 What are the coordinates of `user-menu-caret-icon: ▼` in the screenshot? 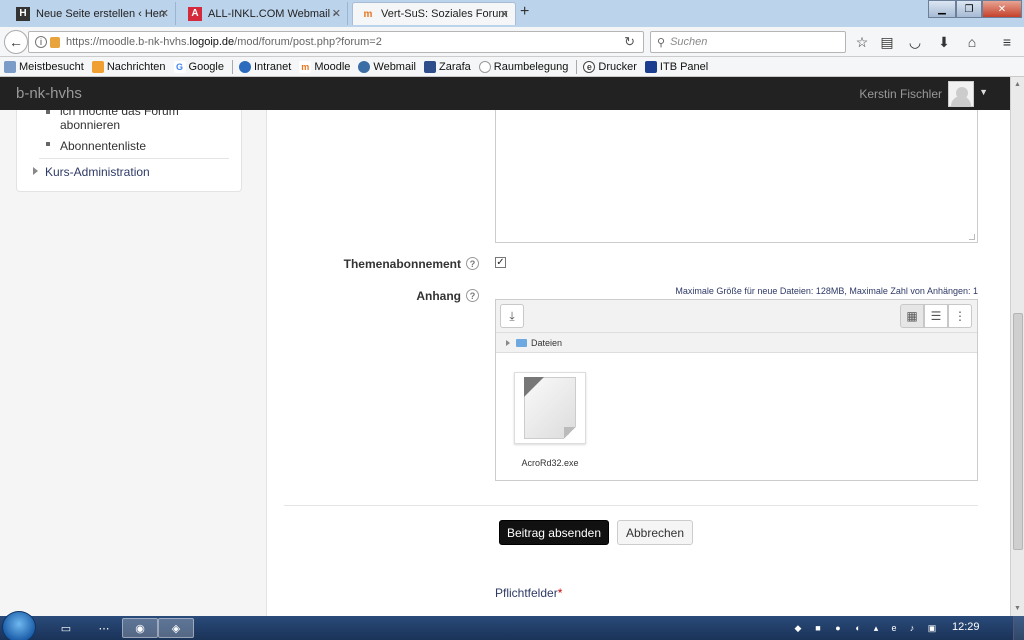 It's located at (983, 92).